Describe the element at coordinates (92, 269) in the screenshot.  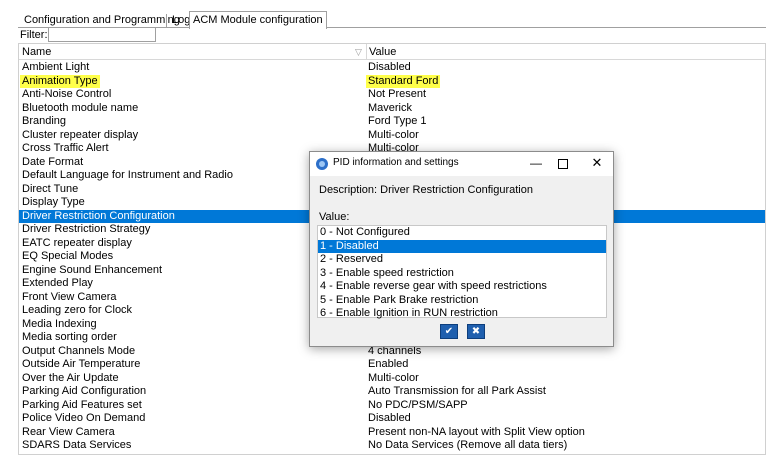
I see `row-name: Engine Sound Enhancement` at that location.